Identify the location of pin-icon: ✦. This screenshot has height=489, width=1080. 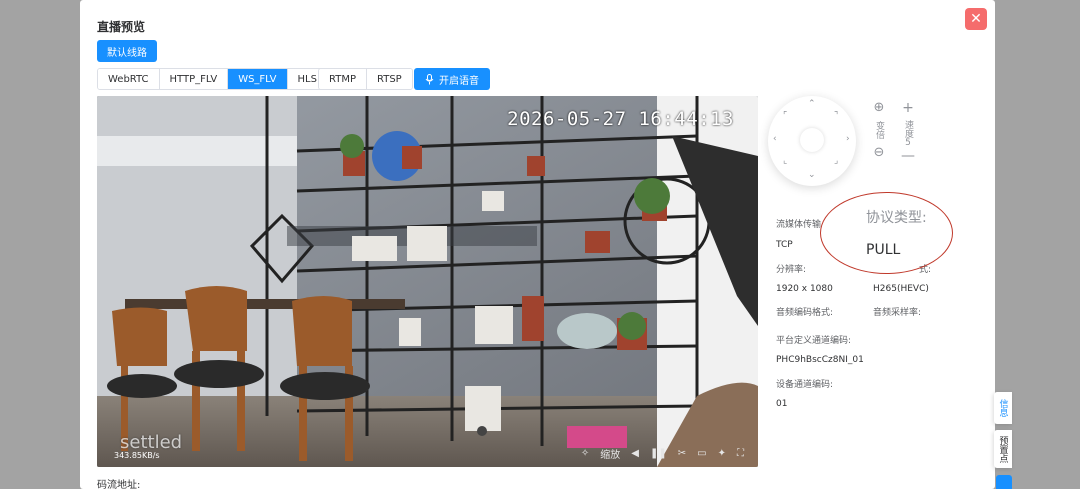
(722, 453).